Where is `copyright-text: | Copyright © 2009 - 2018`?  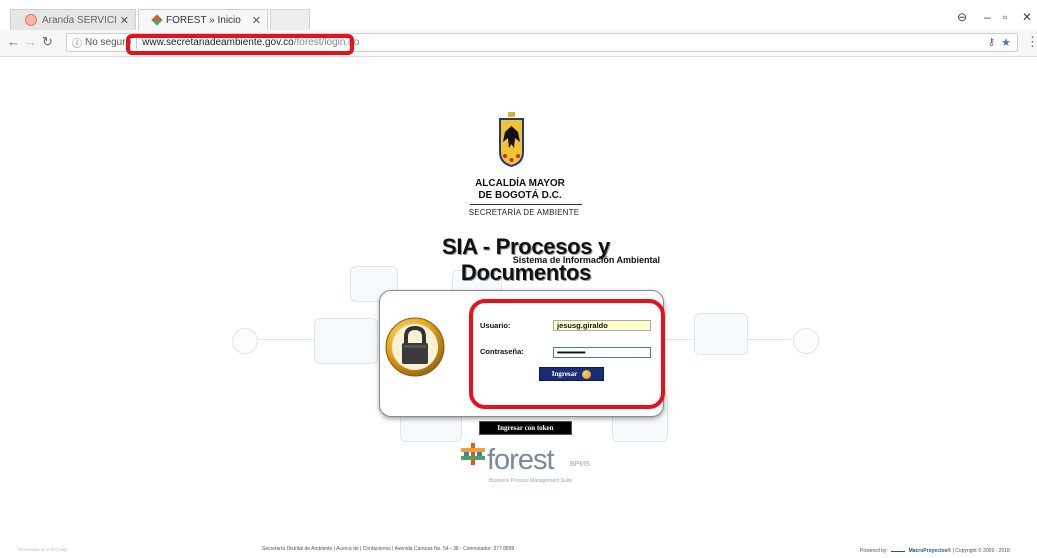 copyright-text: | Copyright © 2009 - 2018 is located at coordinates (981, 551).